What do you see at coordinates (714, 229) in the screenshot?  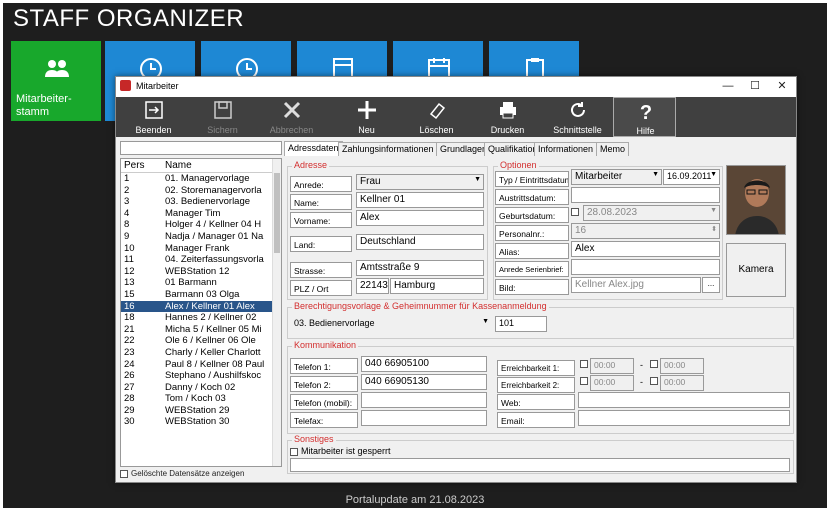 I see `spinner-icon: ⬍` at bounding box center [714, 229].